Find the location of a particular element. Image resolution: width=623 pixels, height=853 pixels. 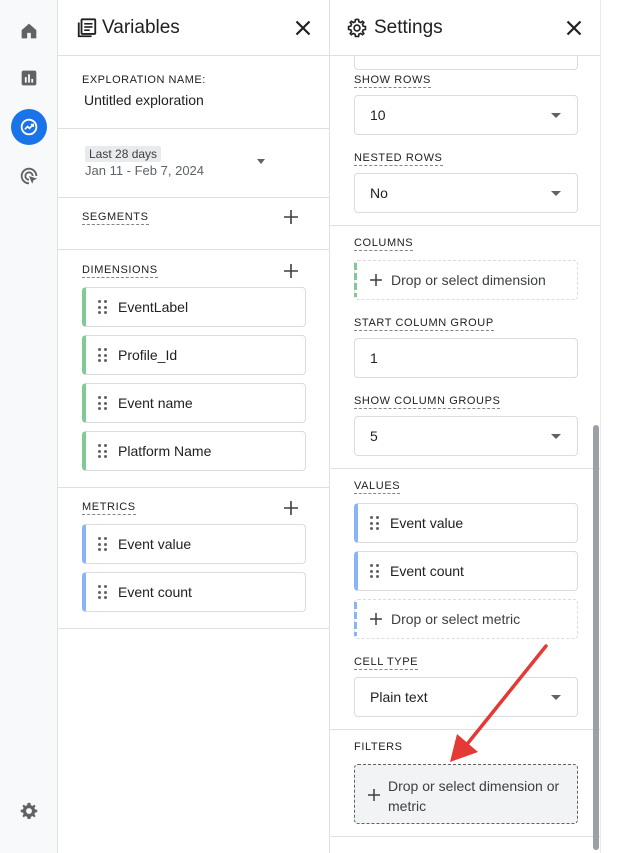

target-cursor-icon is located at coordinates (29, 176).